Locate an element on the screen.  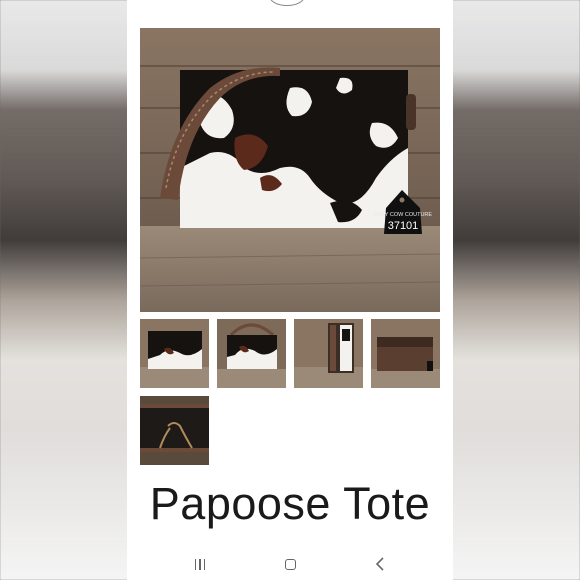
recents-icon is located at coordinates (200, 564).